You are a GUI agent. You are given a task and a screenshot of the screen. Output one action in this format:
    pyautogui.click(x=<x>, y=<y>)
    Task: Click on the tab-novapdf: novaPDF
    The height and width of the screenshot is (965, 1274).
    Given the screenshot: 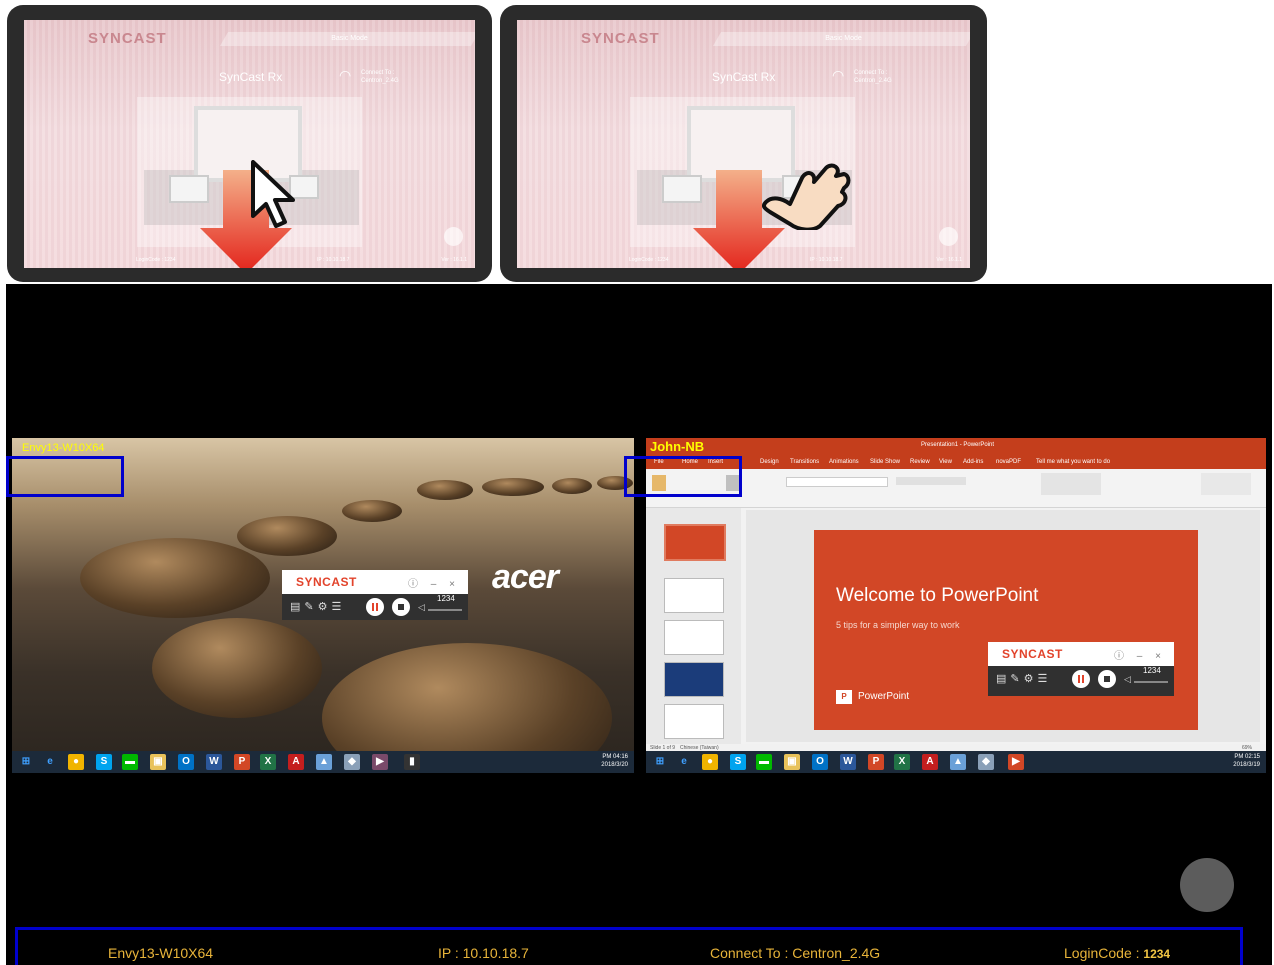 What is the action you would take?
    pyautogui.click(x=1008, y=462)
    